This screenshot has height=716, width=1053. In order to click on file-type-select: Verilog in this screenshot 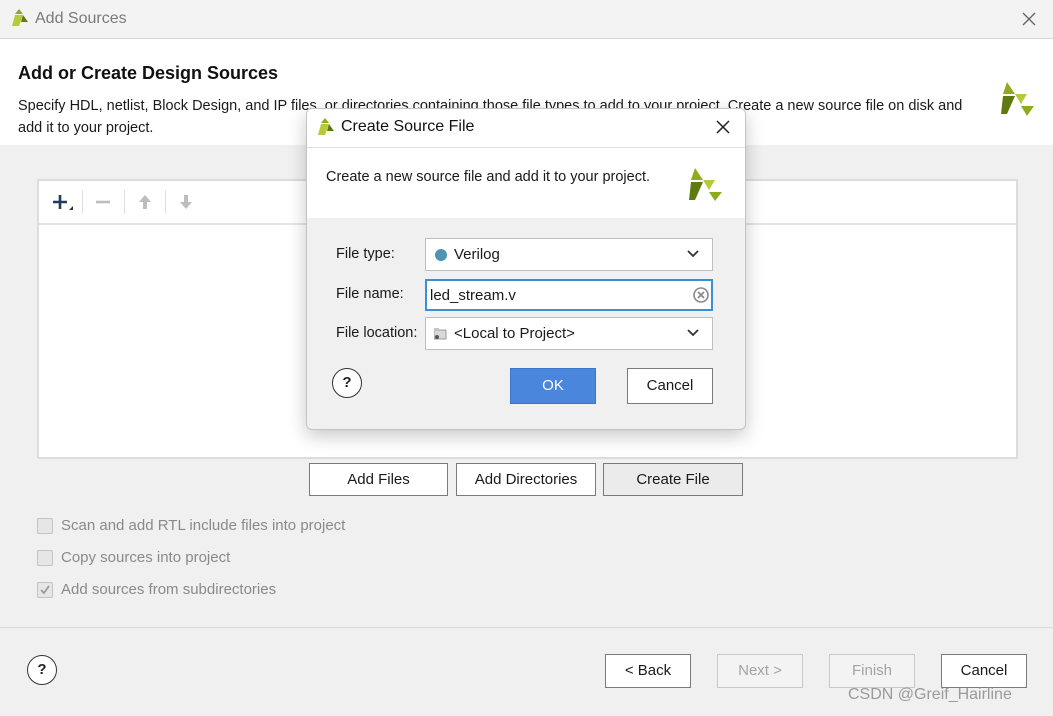, I will do `click(569, 254)`.